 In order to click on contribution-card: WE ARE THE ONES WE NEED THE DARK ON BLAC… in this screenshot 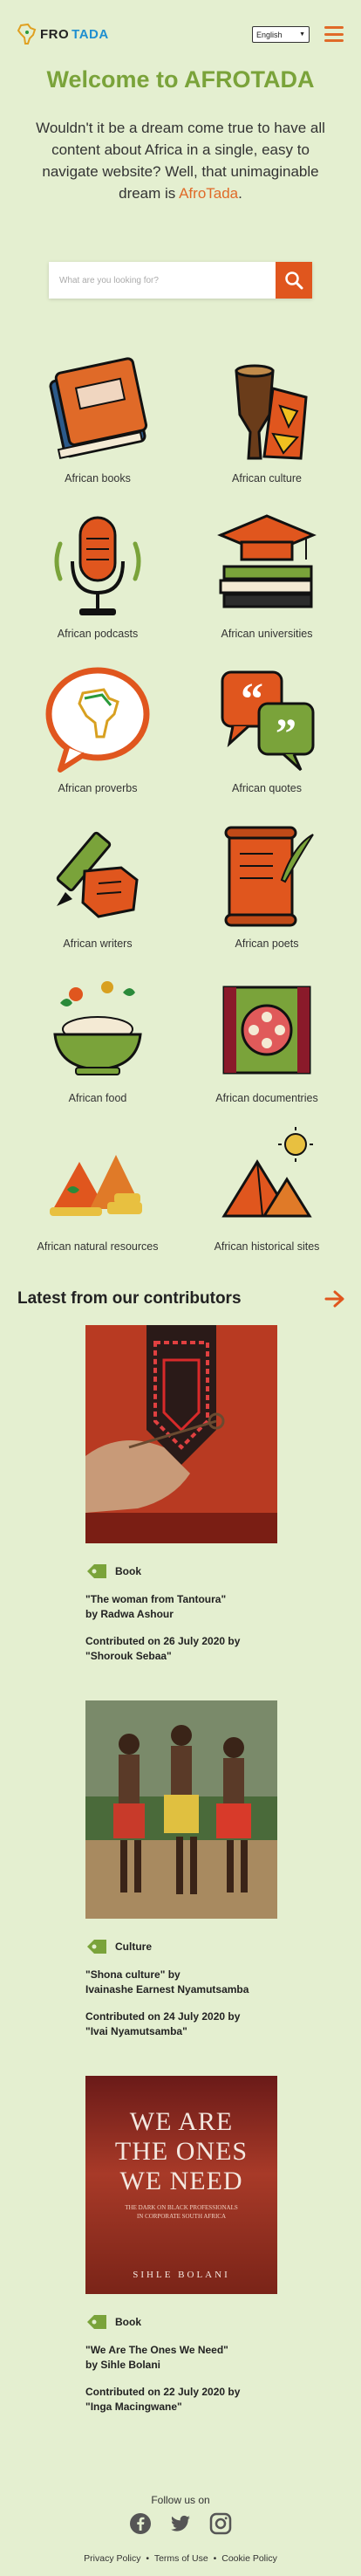, I will do `click(181, 2245)`.